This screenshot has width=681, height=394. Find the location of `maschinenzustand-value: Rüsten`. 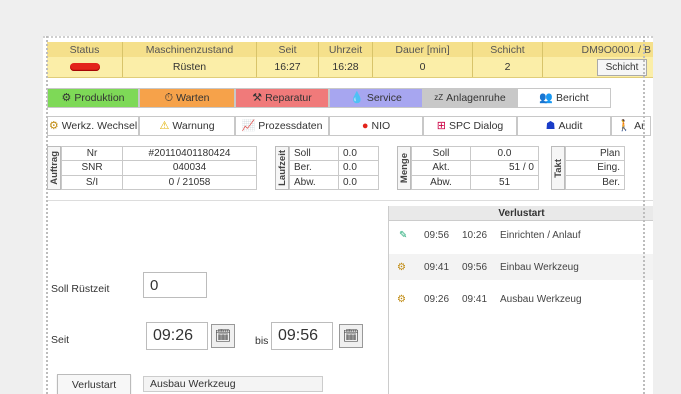

maschinenzustand-value: Rüsten is located at coordinates (190, 67).